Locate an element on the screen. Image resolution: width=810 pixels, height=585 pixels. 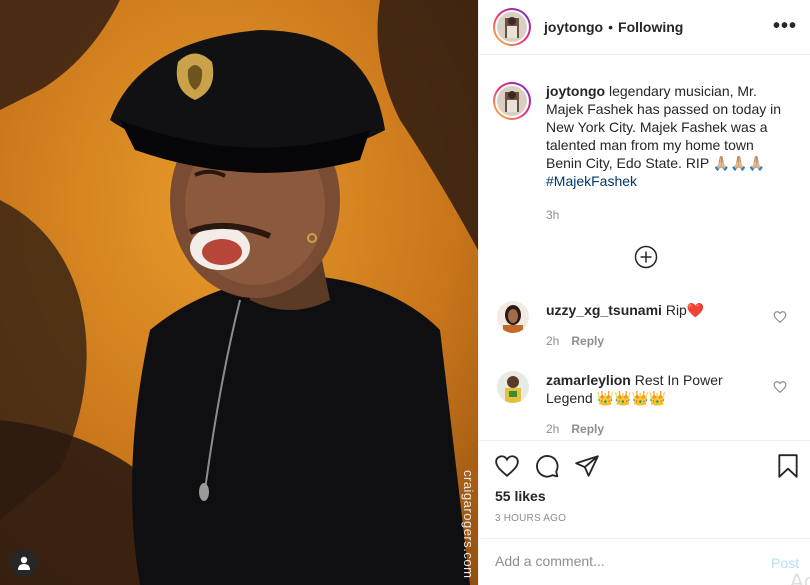
plus-circle-icon is located at coordinates (646, 257).